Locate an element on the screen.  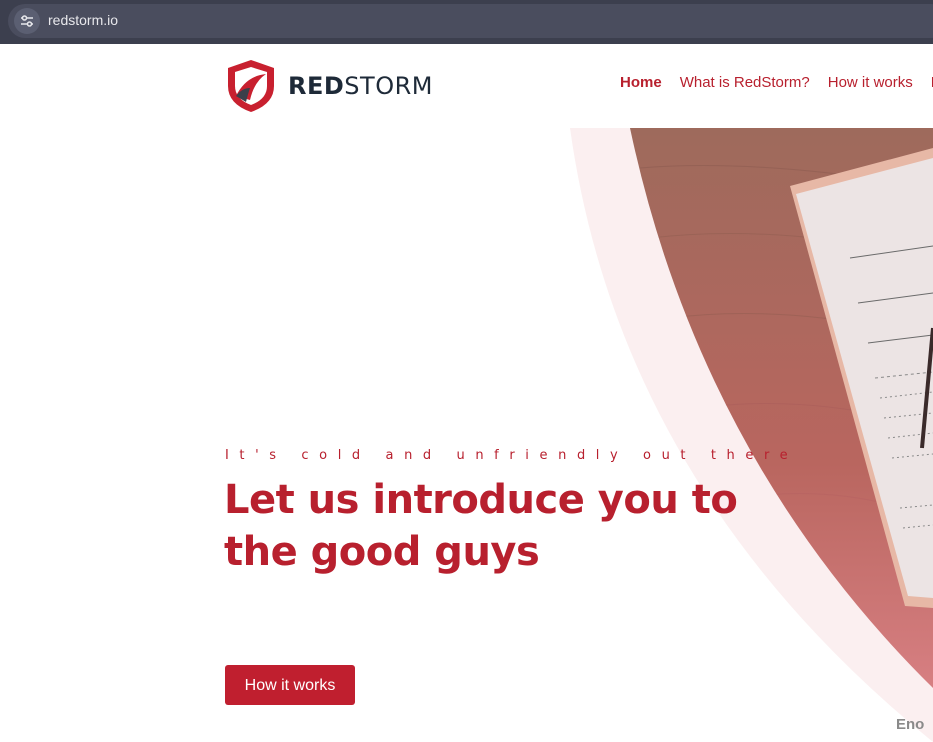
browser-toolbar: redstorm.io is located at coordinates (466, 22).